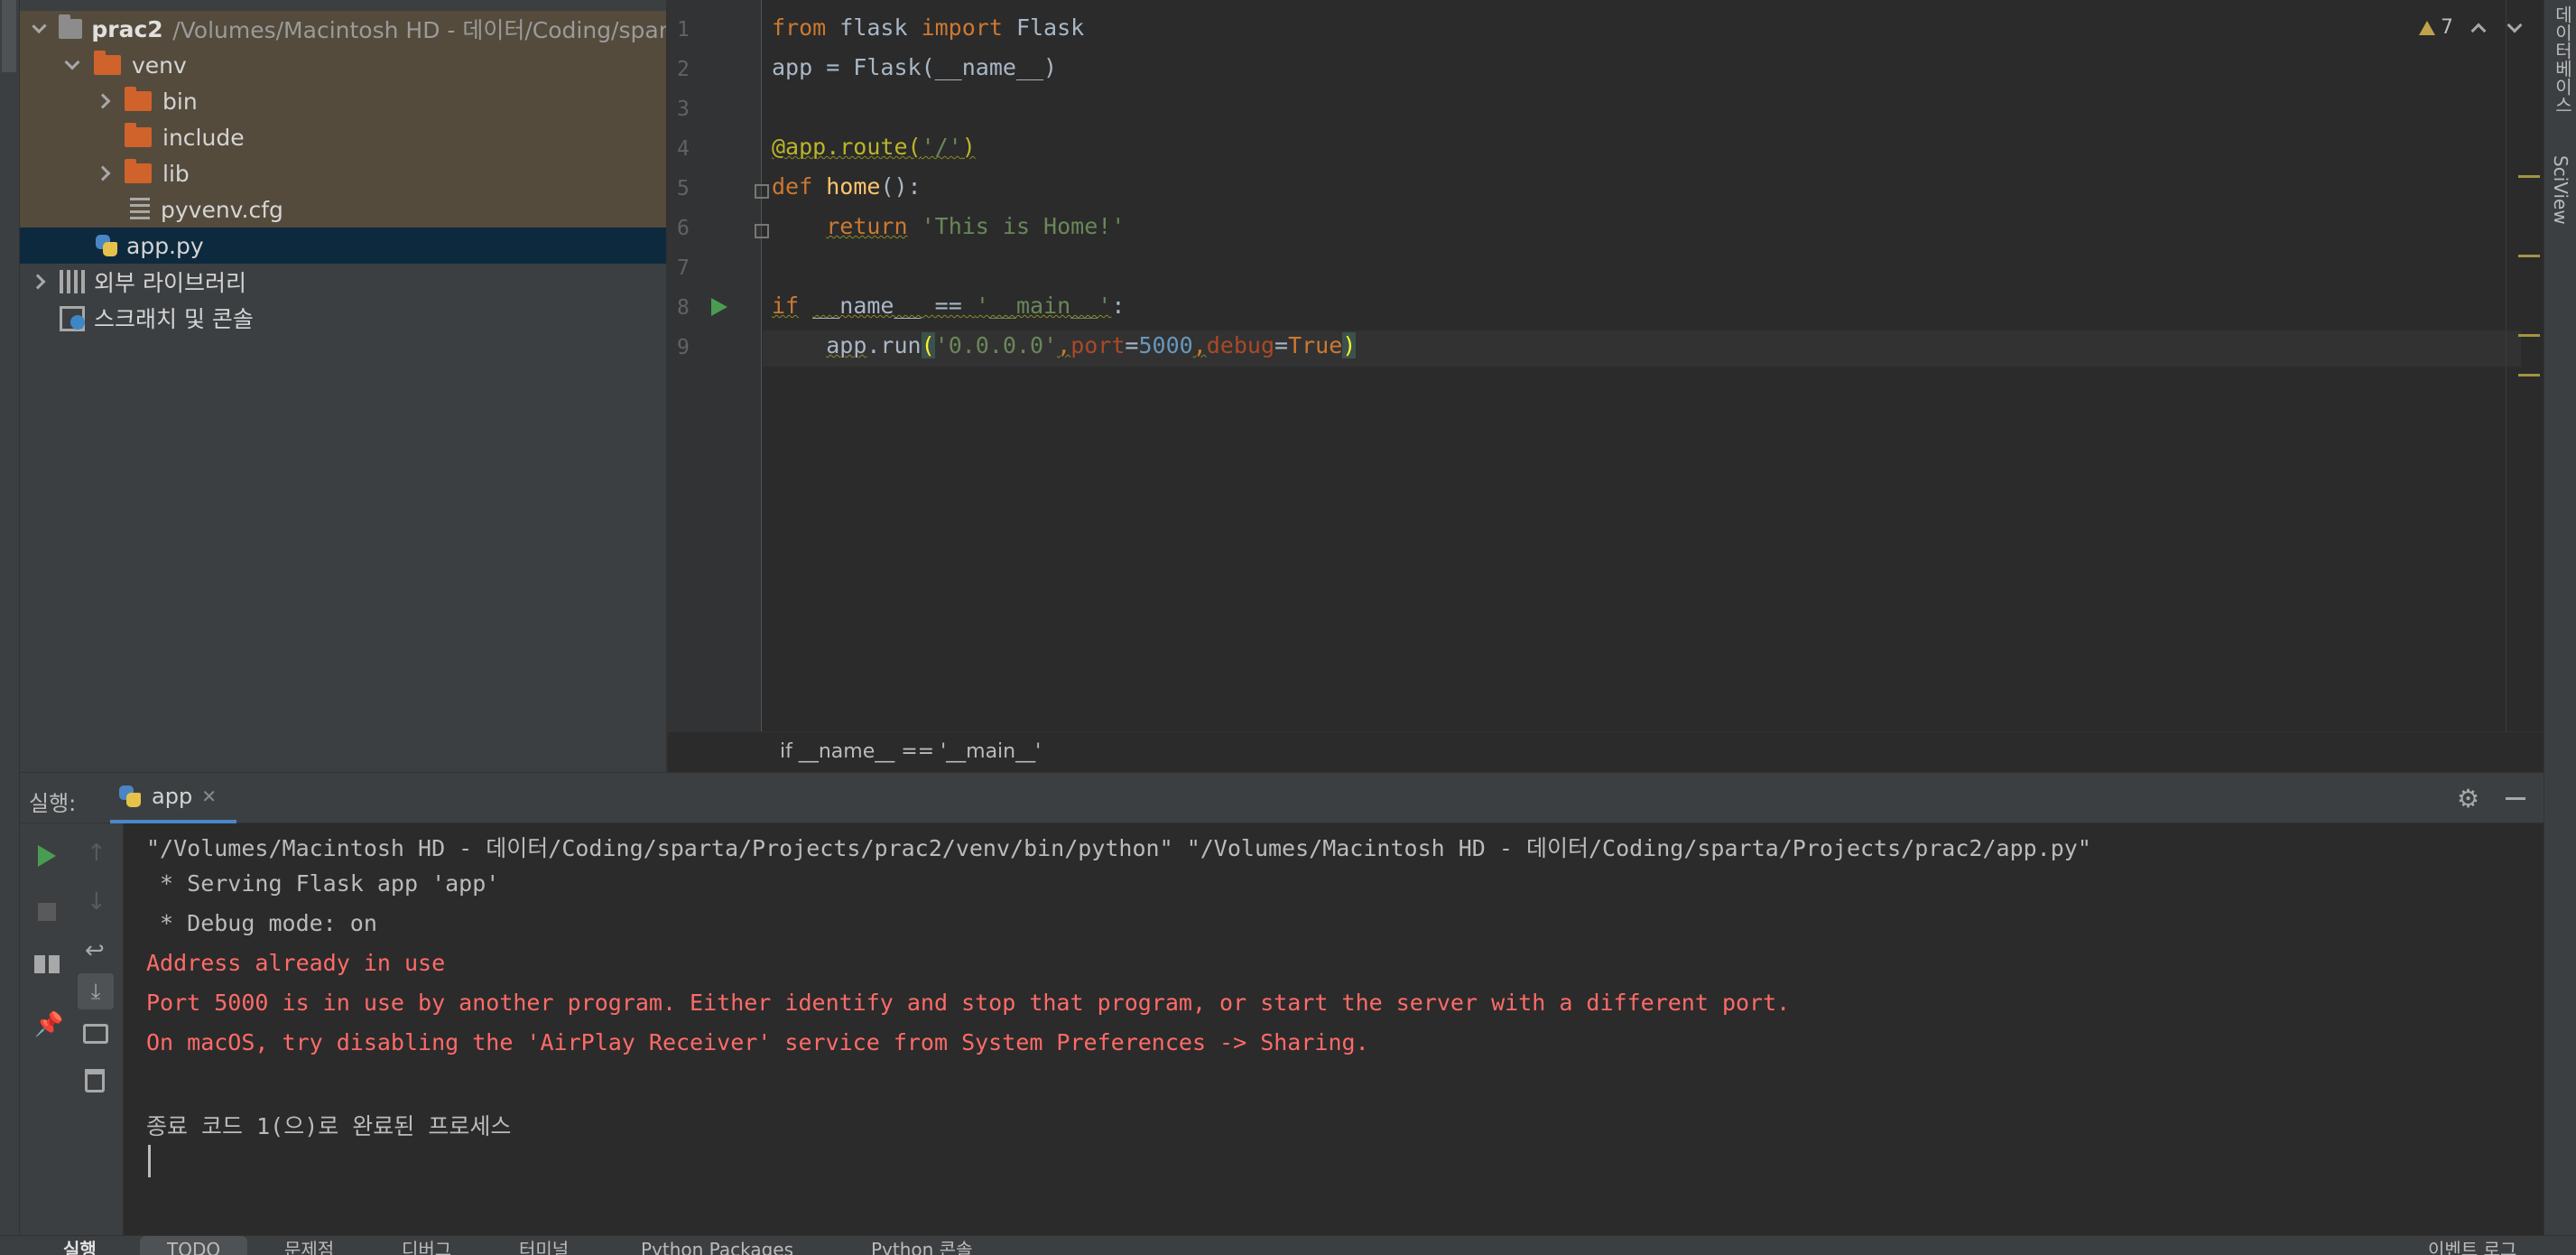 The width and height of the screenshot is (2576, 1255). I want to click on warning-count: 7, so click(2447, 27).